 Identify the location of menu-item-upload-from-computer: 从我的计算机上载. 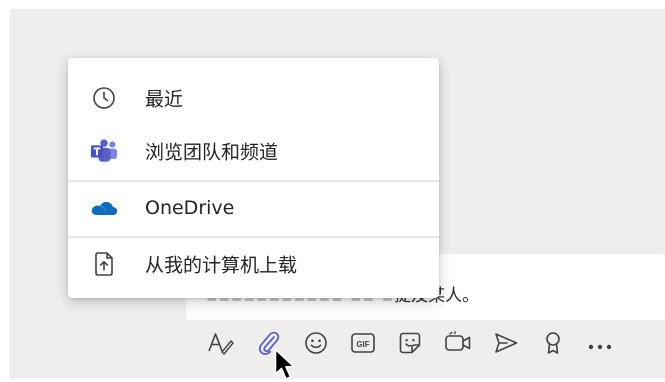
(253, 264).